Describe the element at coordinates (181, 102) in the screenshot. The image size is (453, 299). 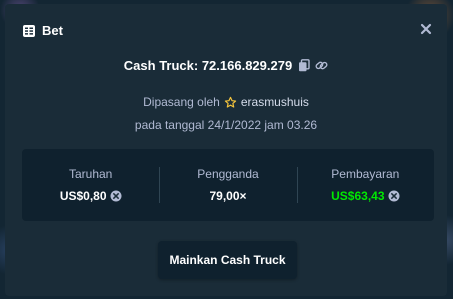
I see `placed-by-label: Dipasang oleh` at that location.